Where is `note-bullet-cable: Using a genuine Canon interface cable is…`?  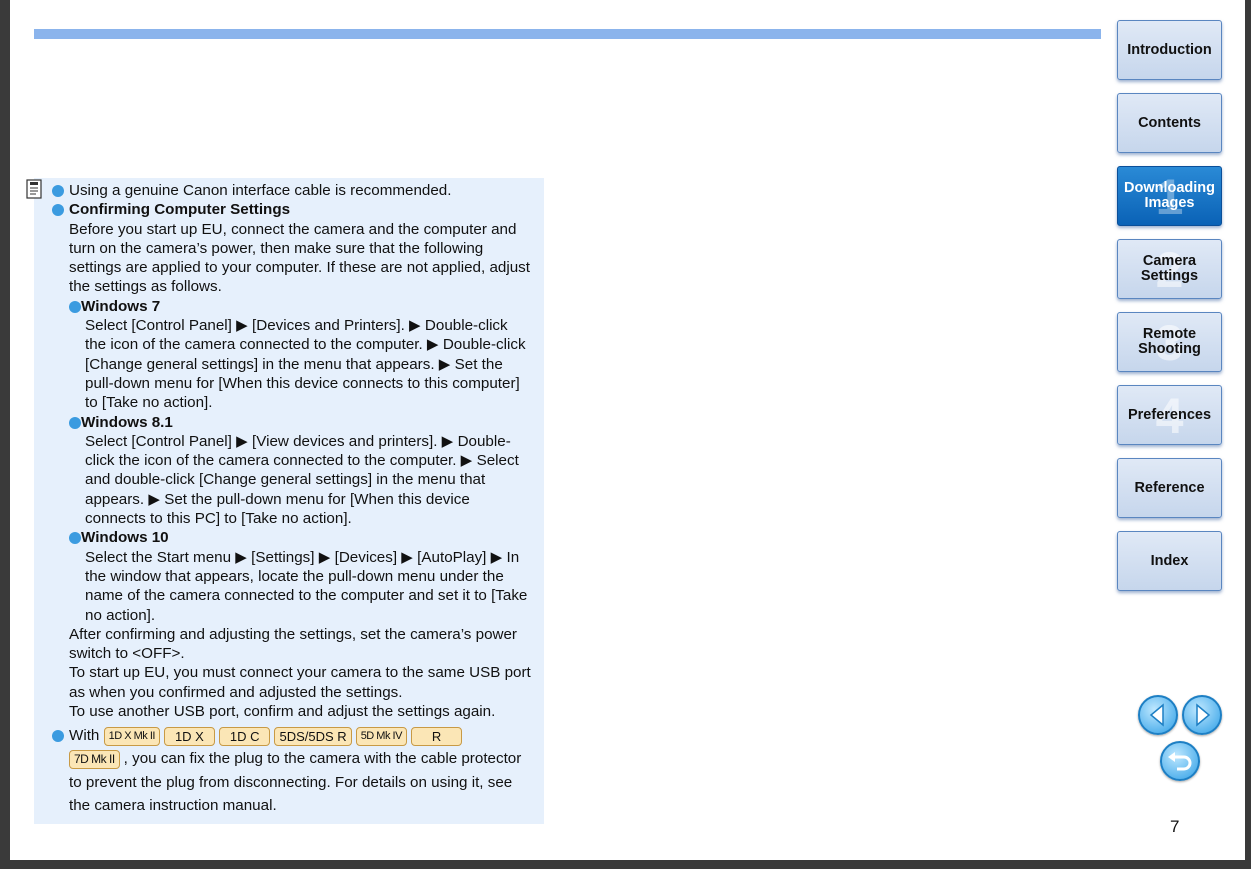 note-bullet-cable: Using a genuine Canon interface cable is… is located at coordinates (292, 190).